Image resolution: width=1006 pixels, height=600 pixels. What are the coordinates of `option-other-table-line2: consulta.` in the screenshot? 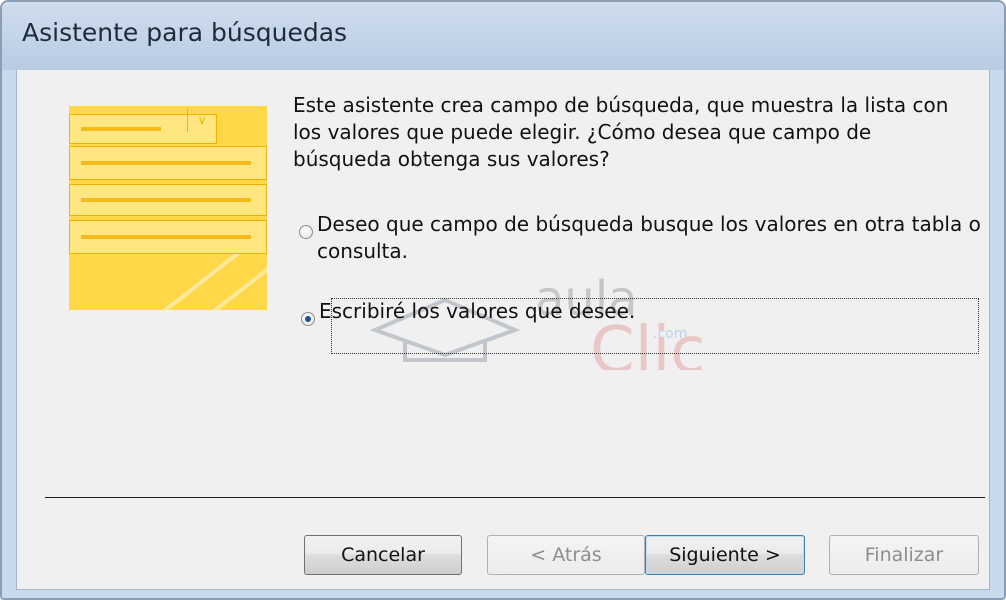 It's located at (363, 251).